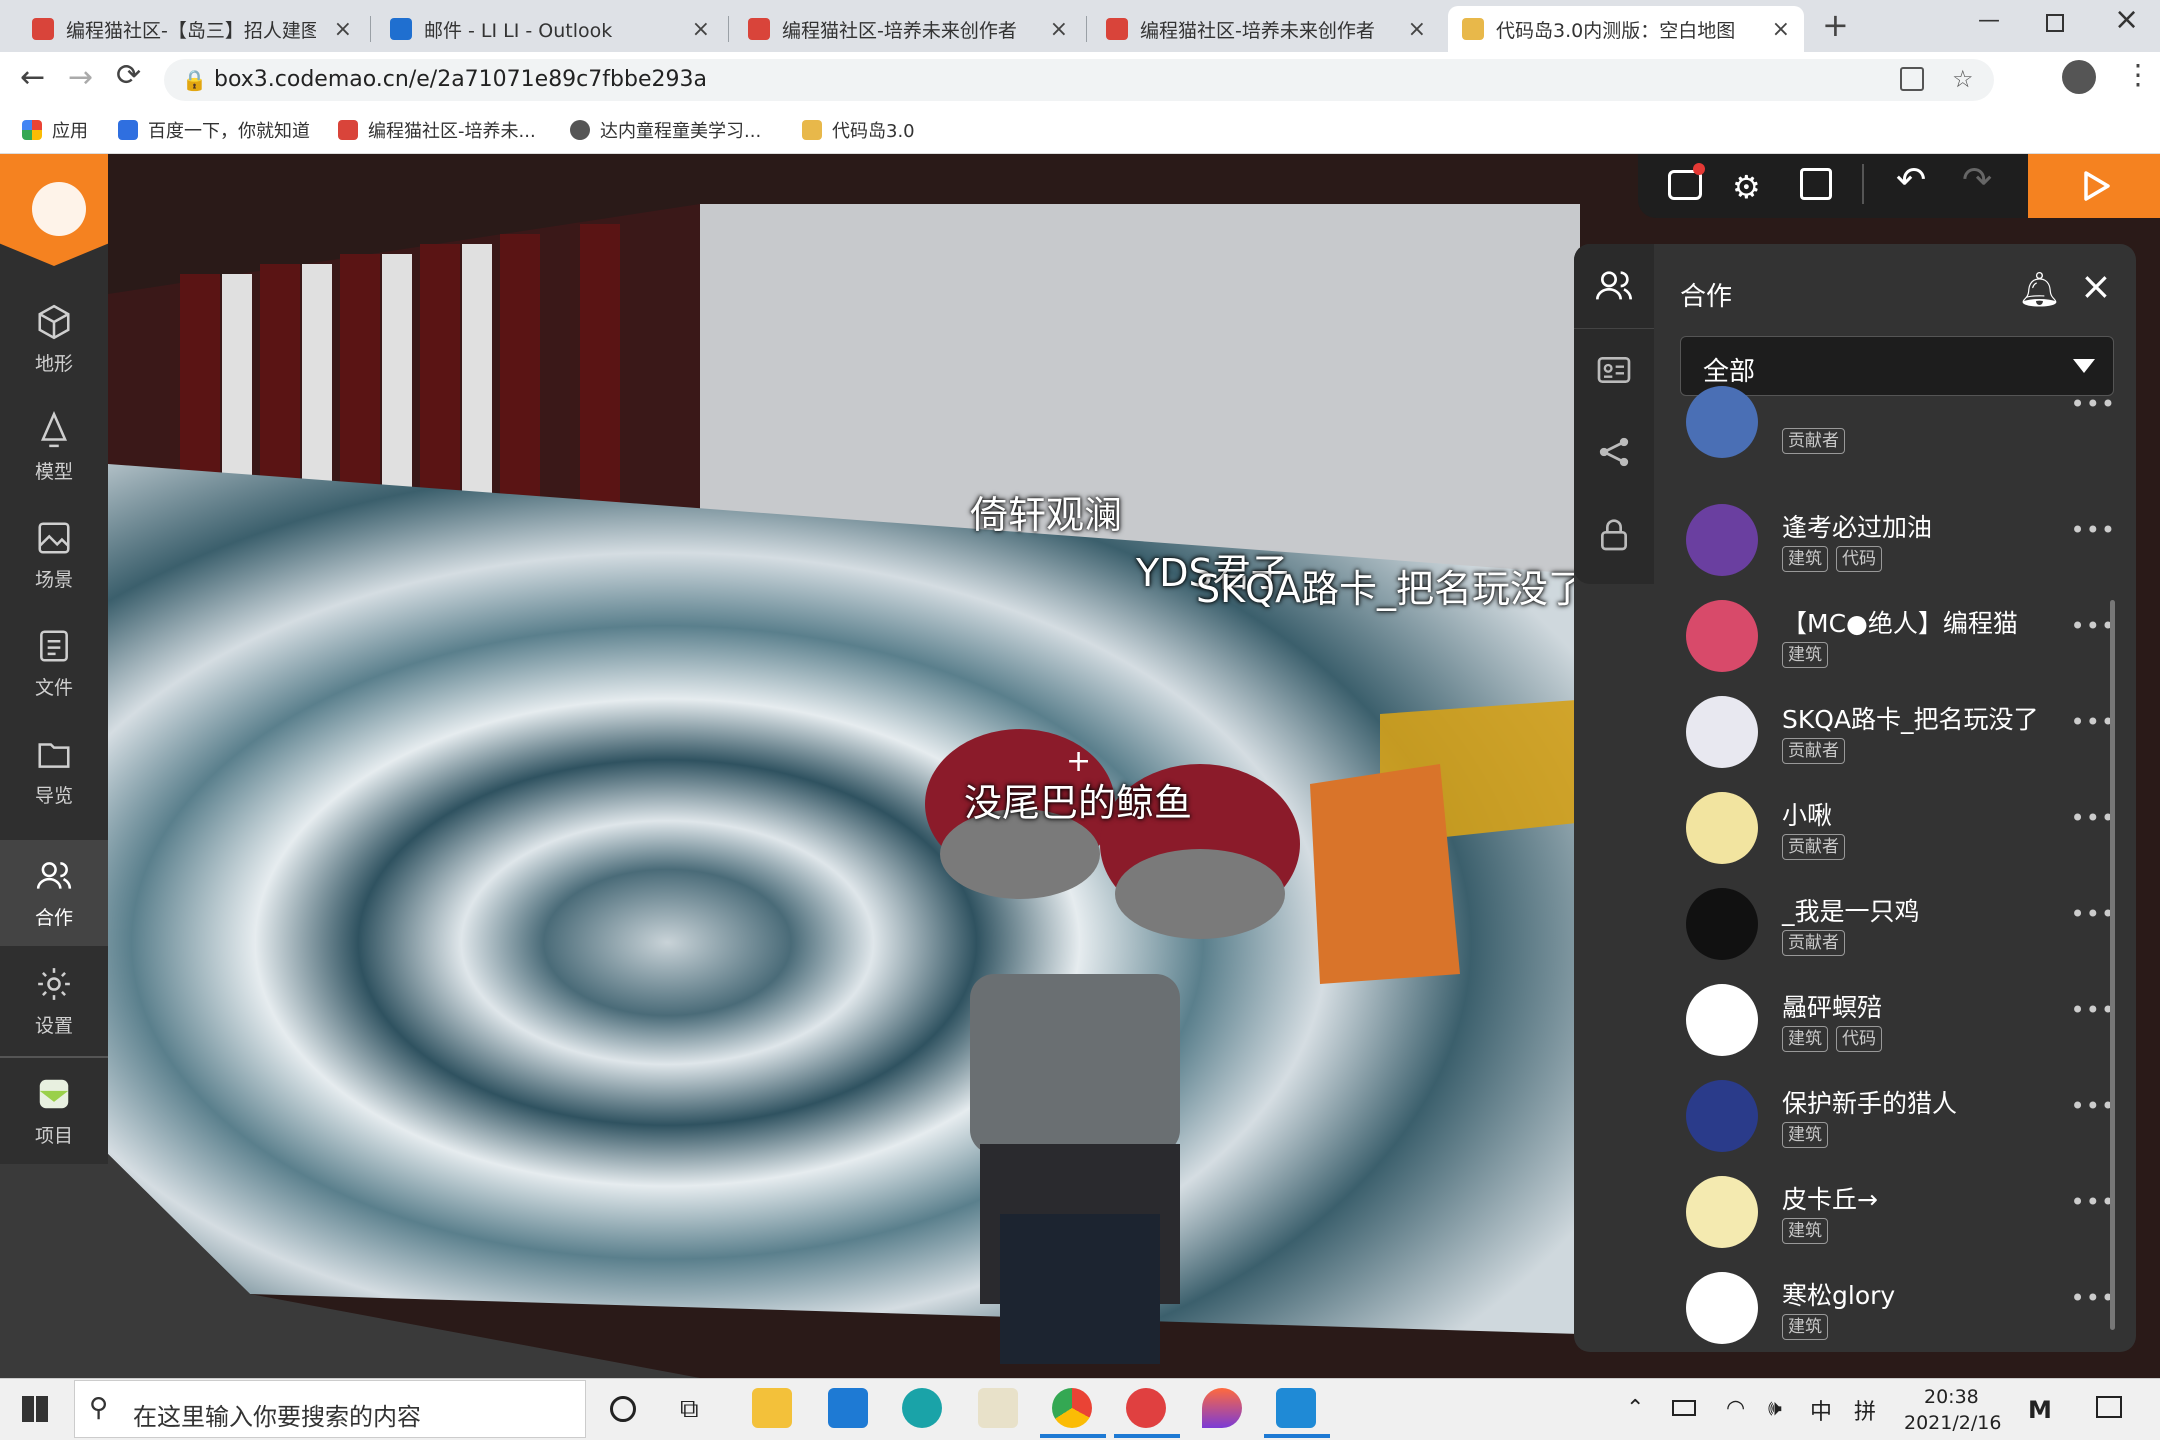  Describe the element at coordinates (2040, 1410) in the screenshot. I see `ime-logo-icon: Ⅿ` at that location.